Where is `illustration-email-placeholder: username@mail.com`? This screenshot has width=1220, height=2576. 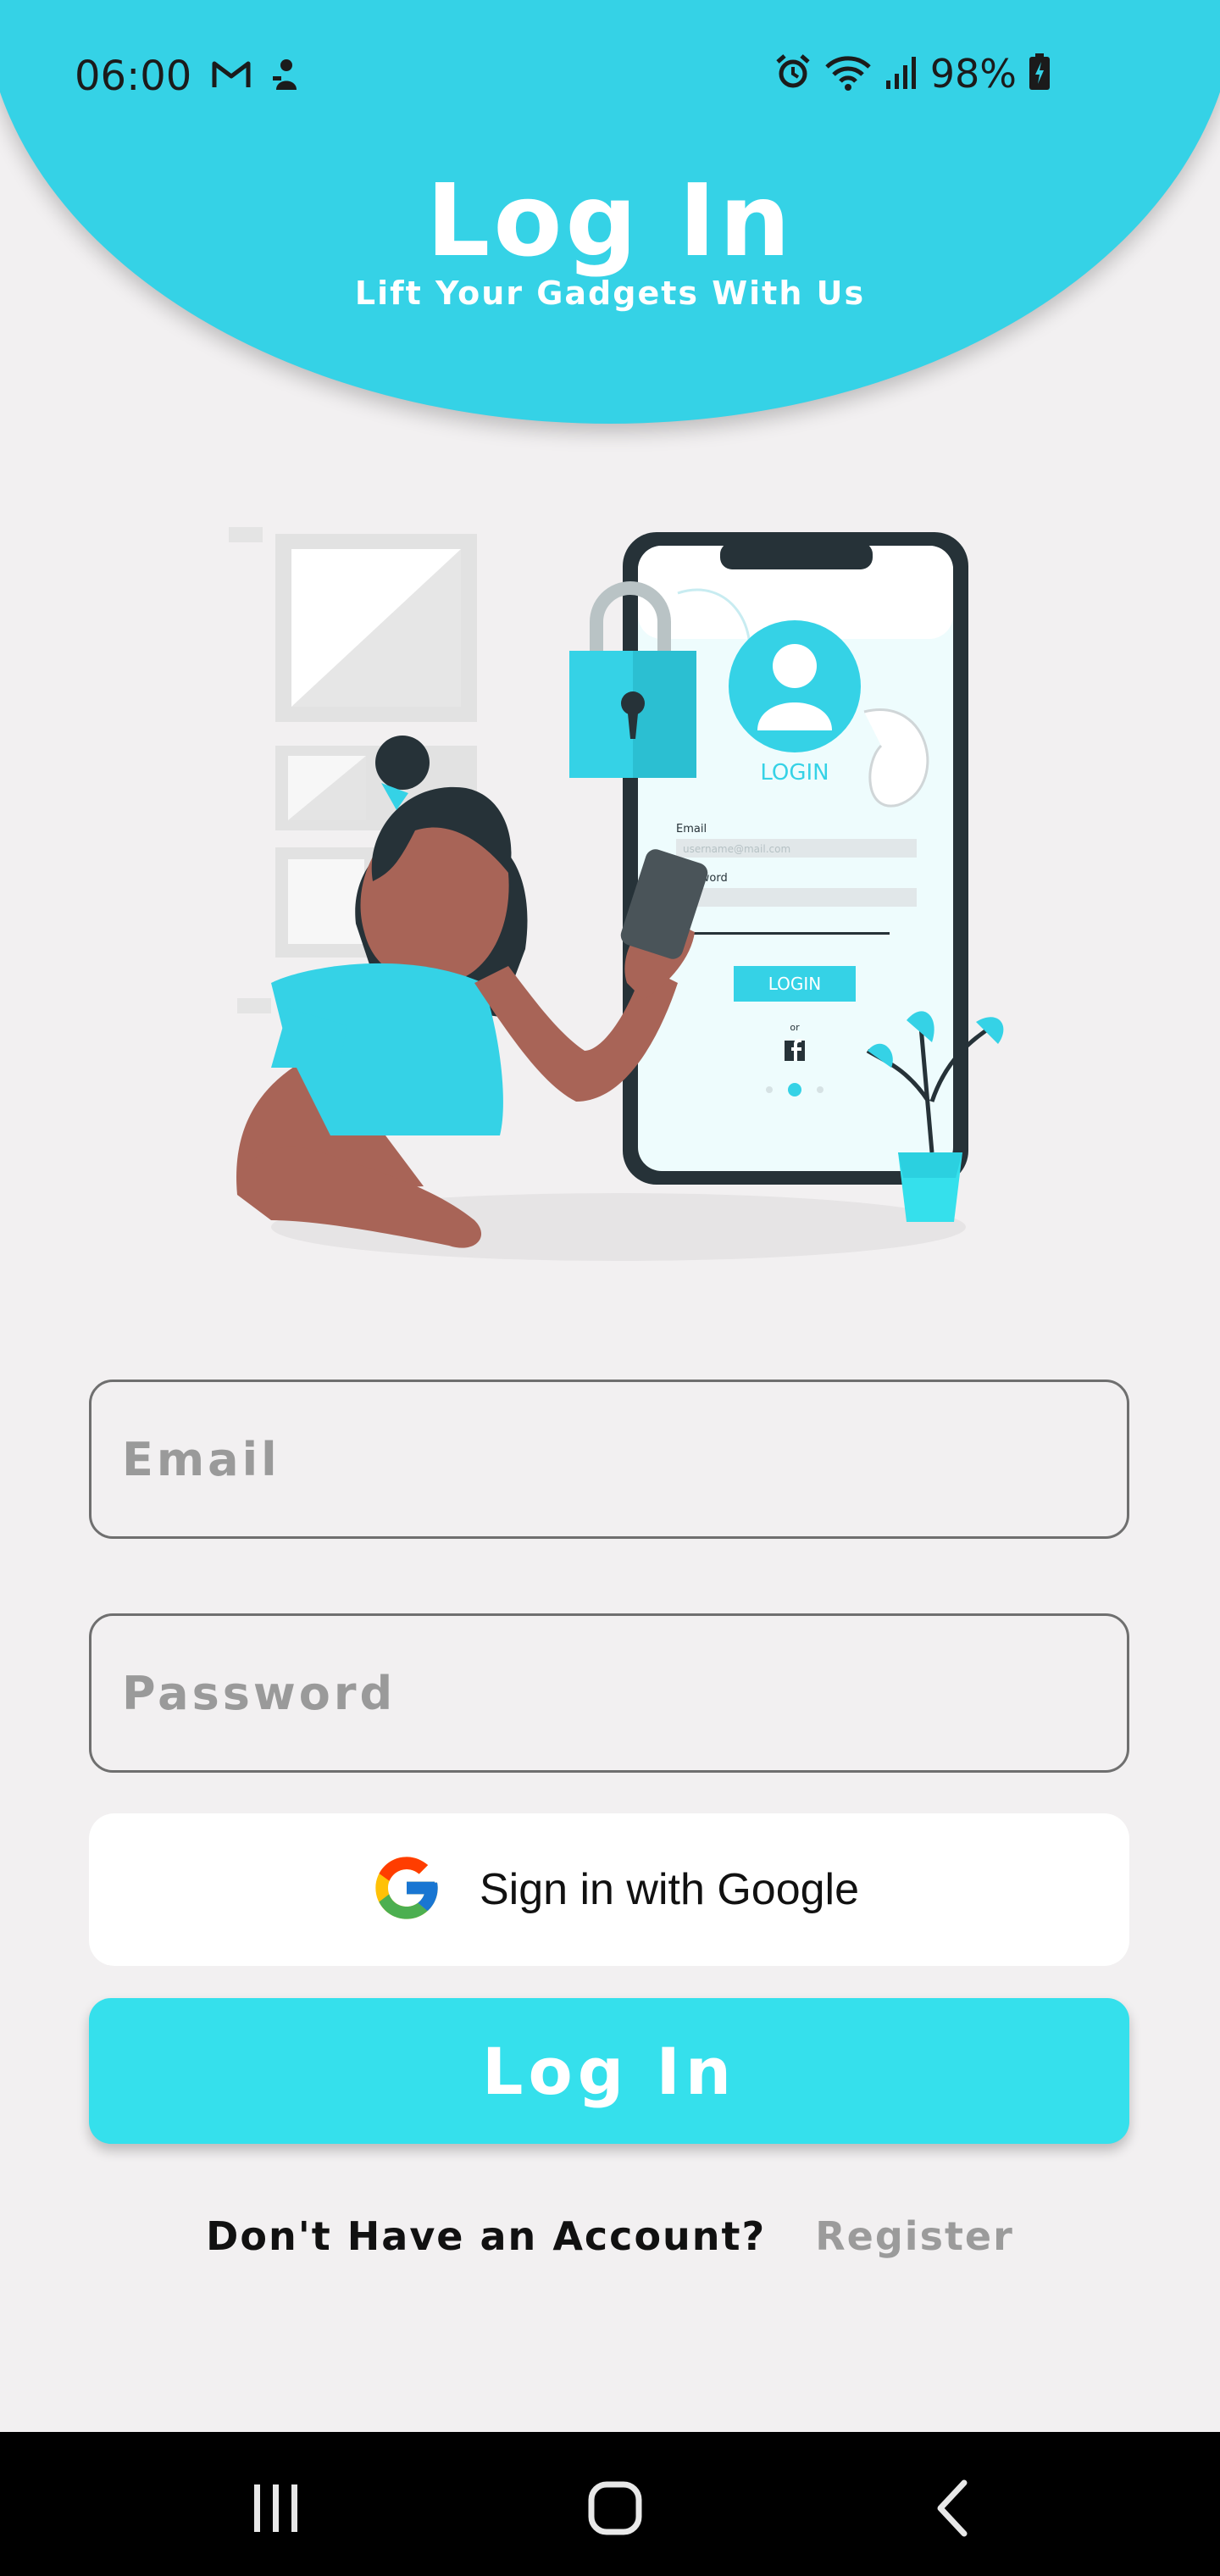
illustration-email-placeholder: username@mail.com is located at coordinates (736, 849).